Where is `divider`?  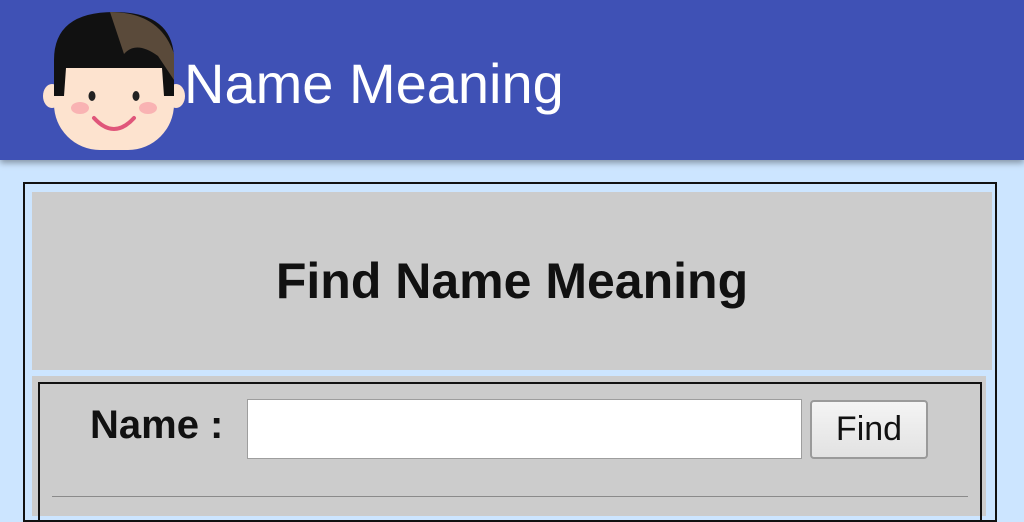 divider is located at coordinates (510, 496).